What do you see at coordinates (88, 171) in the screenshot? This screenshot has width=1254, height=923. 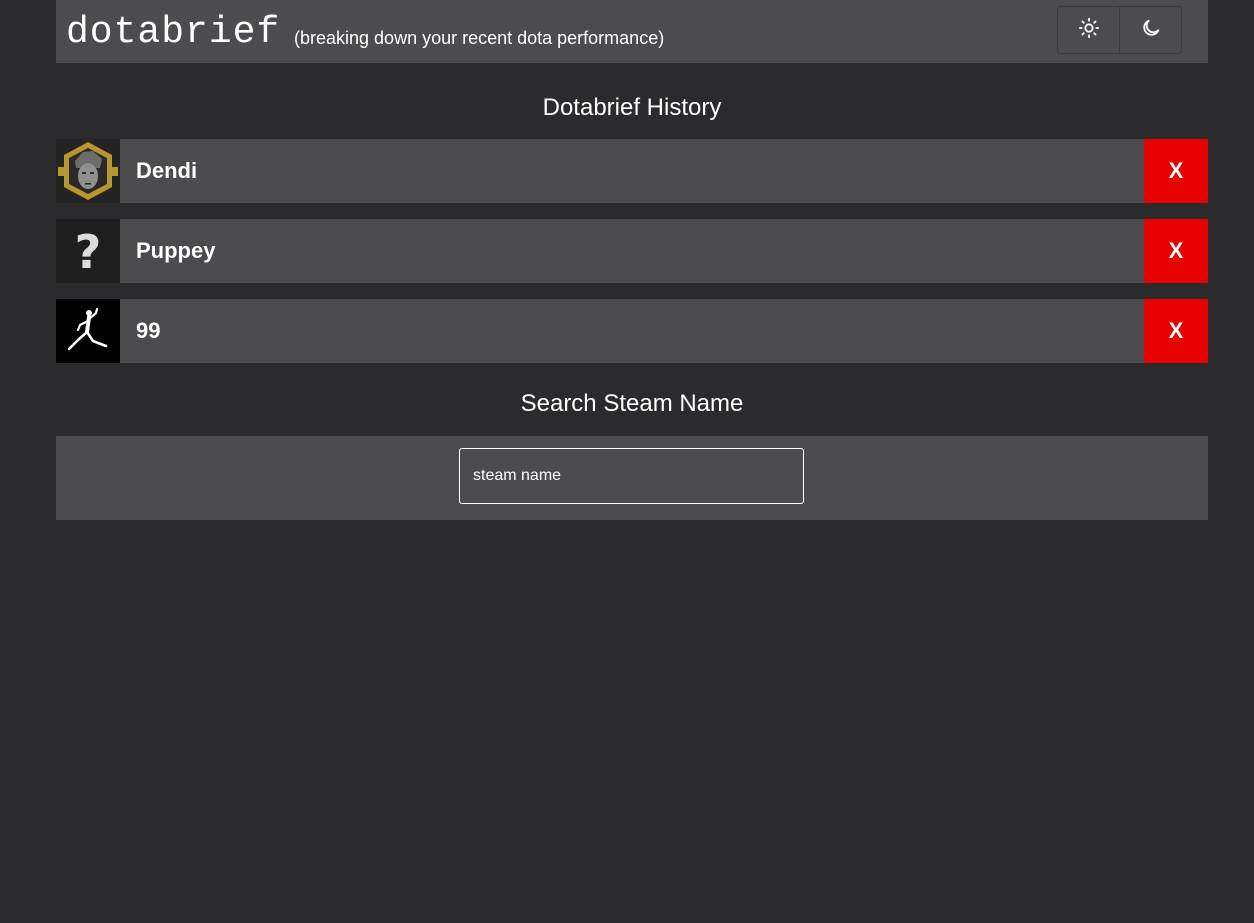 I see `dendi-portrait-avatar` at bounding box center [88, 171].